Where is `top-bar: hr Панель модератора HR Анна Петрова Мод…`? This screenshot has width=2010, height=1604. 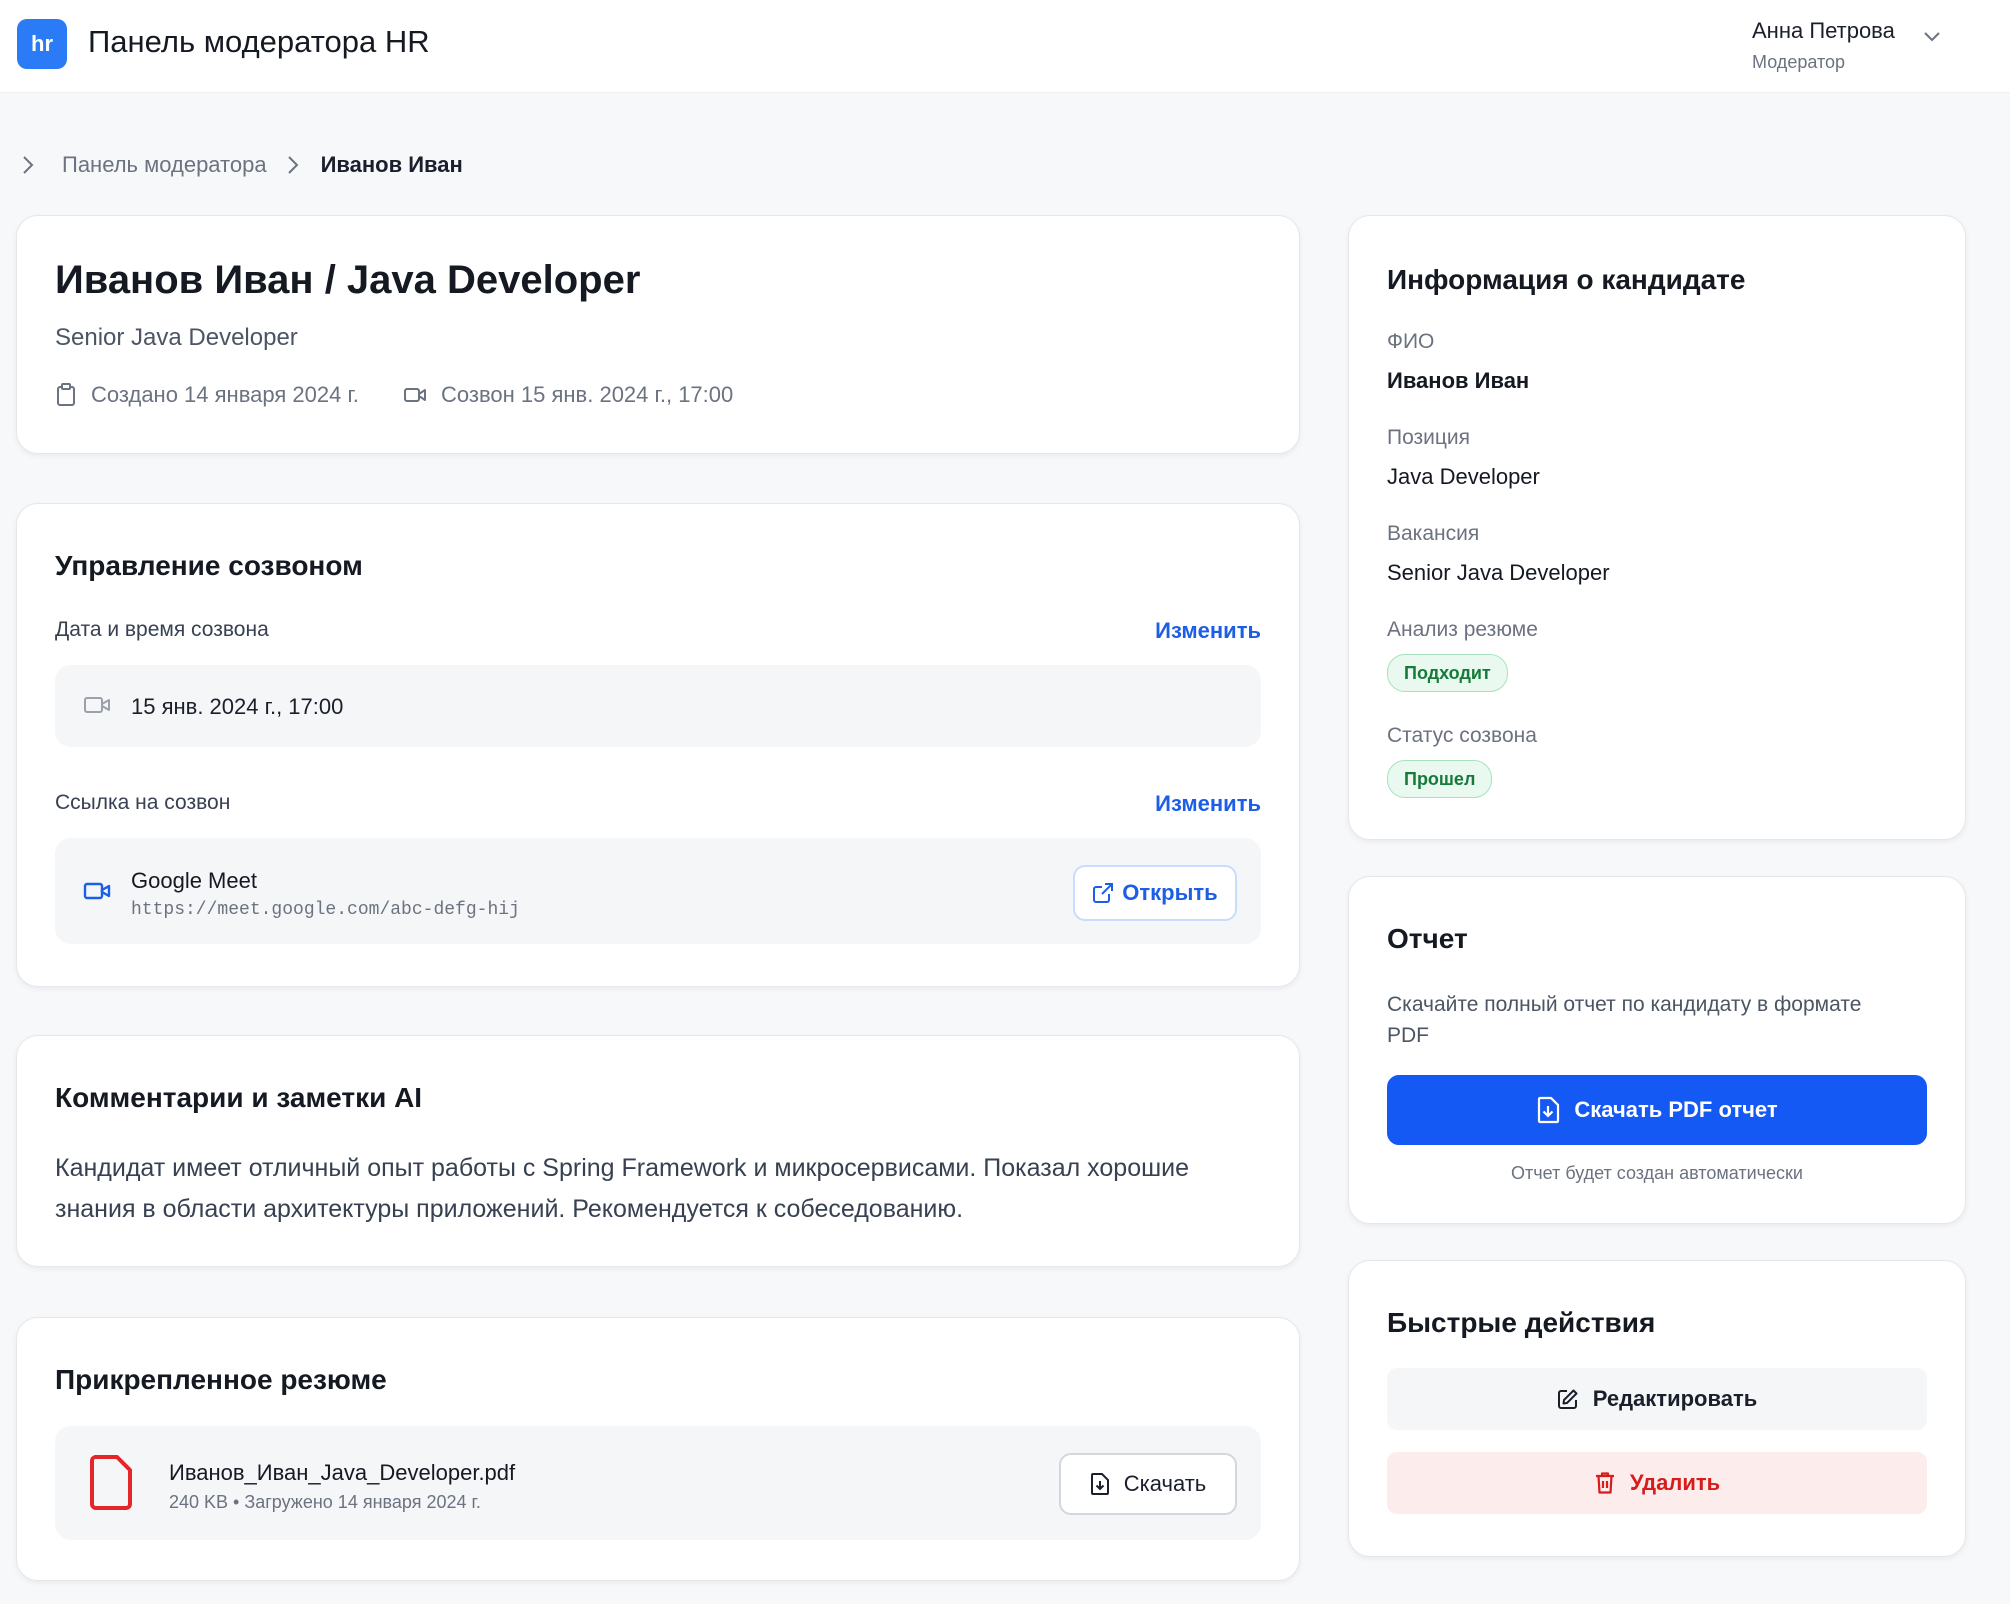 top-bar: hr Панель модератора HR Анна Петрова Мод… is located at coordinates (1005, 46).